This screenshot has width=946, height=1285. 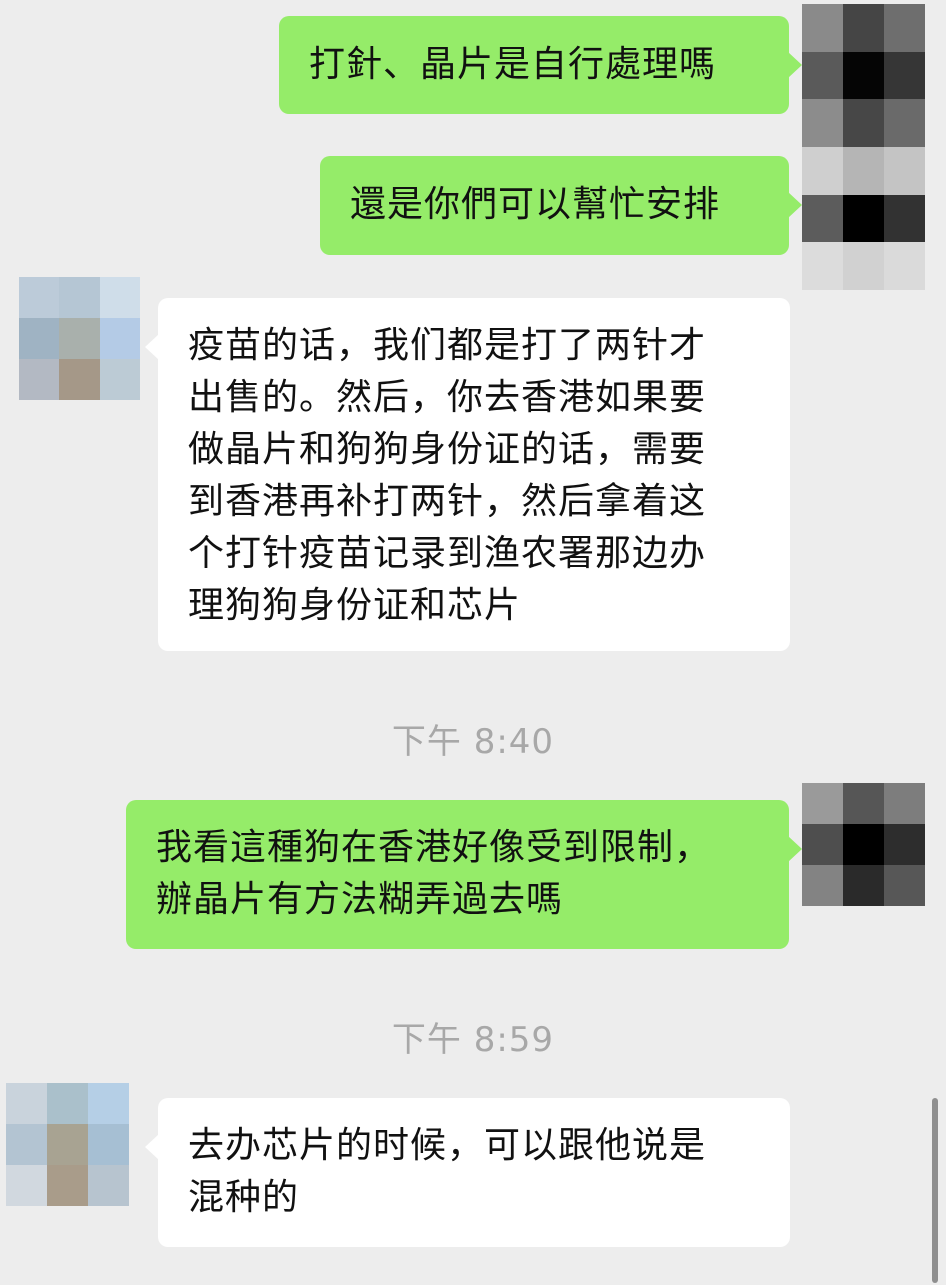 I want to click on outgoing-message-bubble: 還是你們可以幫忙安排, so click(x=561, y=205).